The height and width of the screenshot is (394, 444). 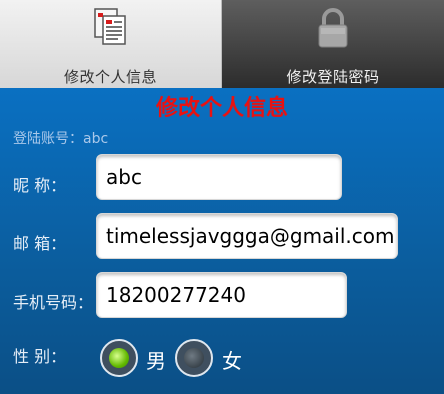 I want to click on phone-field: 18200277240, so click(x=221, y=295).